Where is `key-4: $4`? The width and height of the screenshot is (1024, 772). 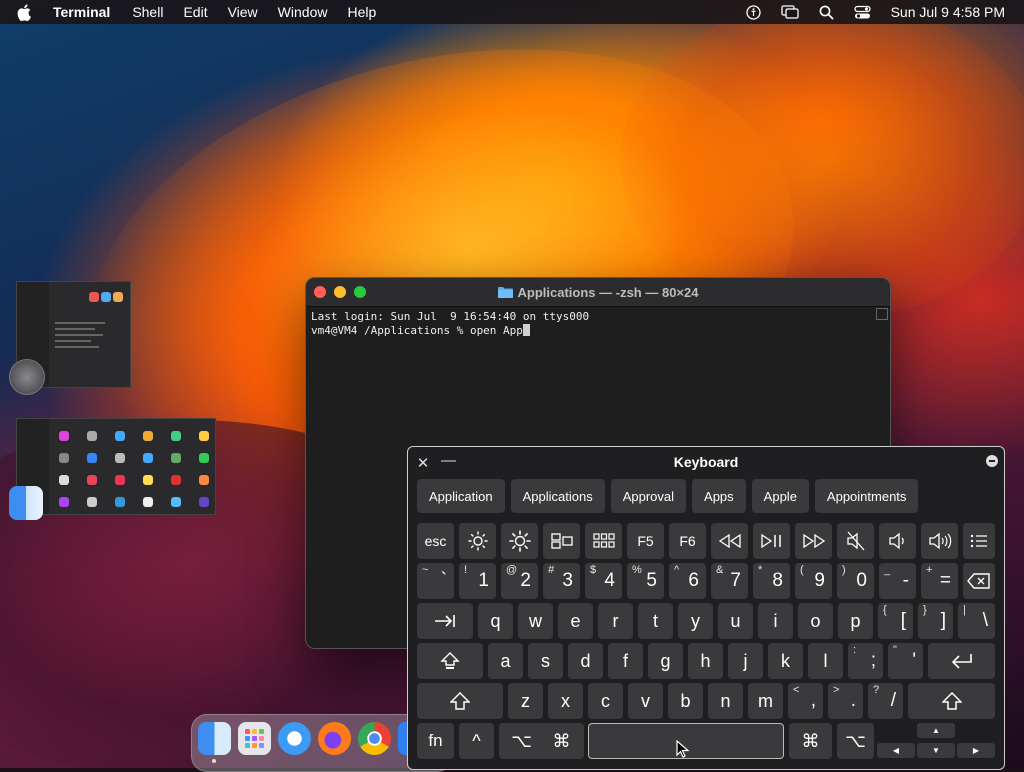
key-4: $4 is located at coordinates (603, 581).